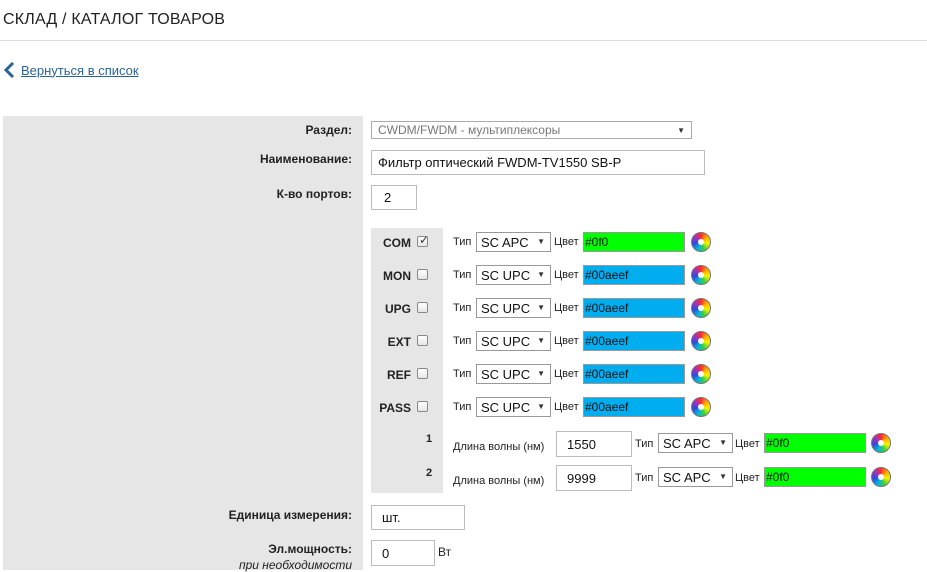 The image size is (927, 572). Describe the element at coordinates (290, 515) in the screenshot. I see `unit-label: Единица измерения:` at that location.